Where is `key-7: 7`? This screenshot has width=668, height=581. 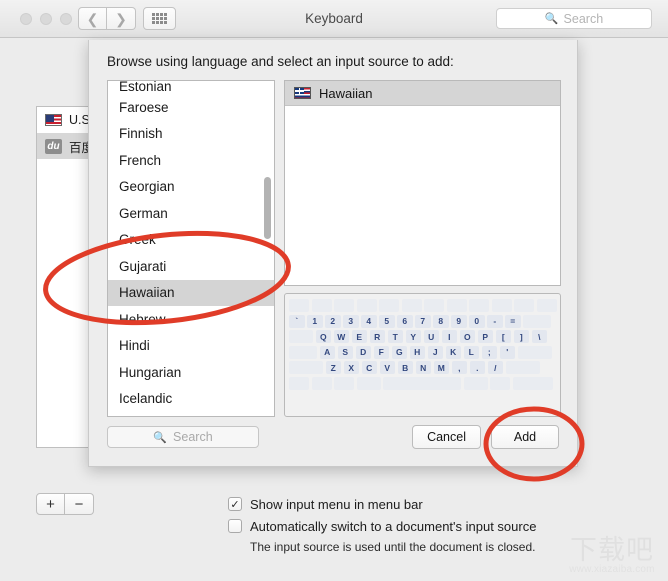 key-7: 7 is located at coordinates (423, 321).